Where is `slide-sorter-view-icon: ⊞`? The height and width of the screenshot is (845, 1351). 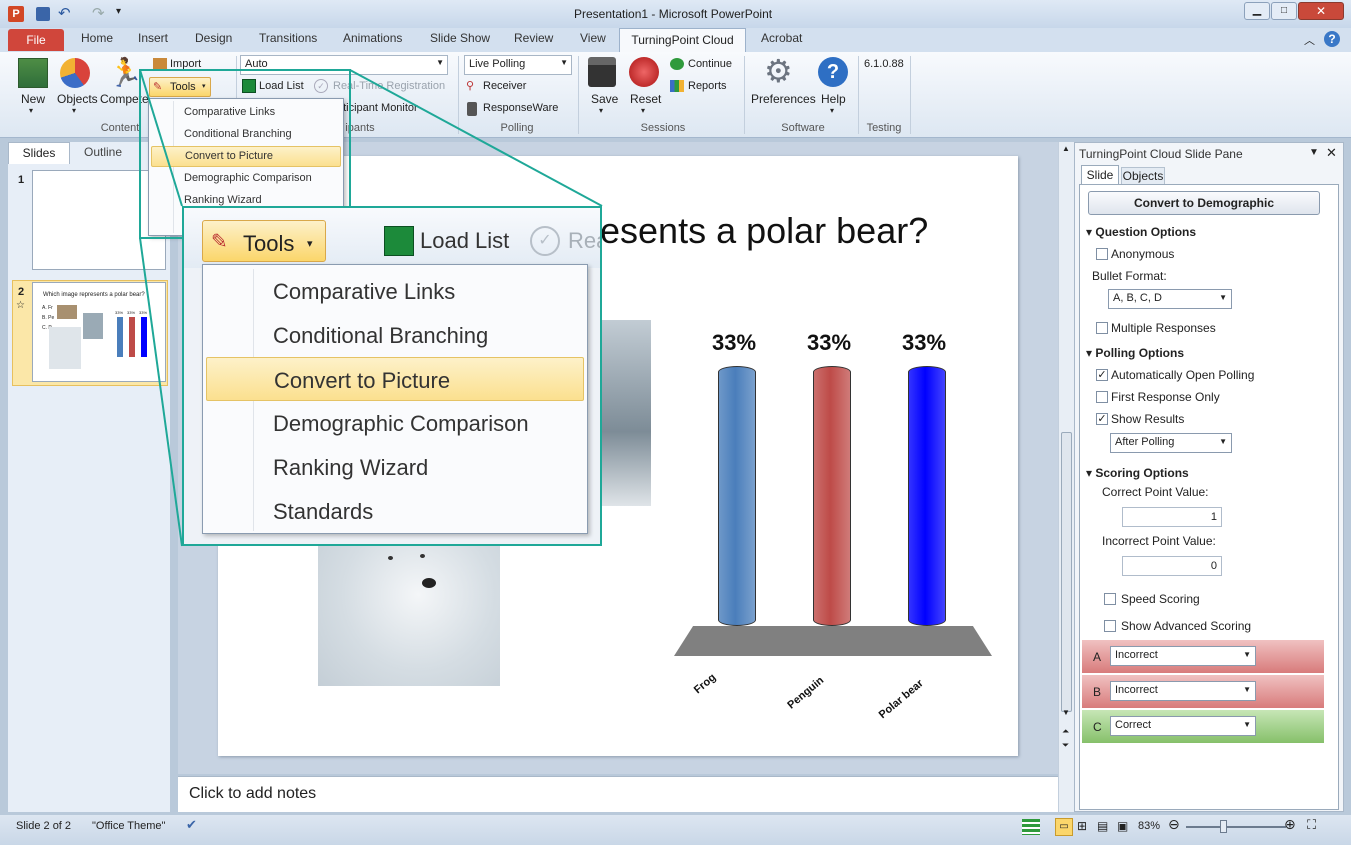
slide-sorter-view-icon: ⊞ is located at coordinates (1082, 826).